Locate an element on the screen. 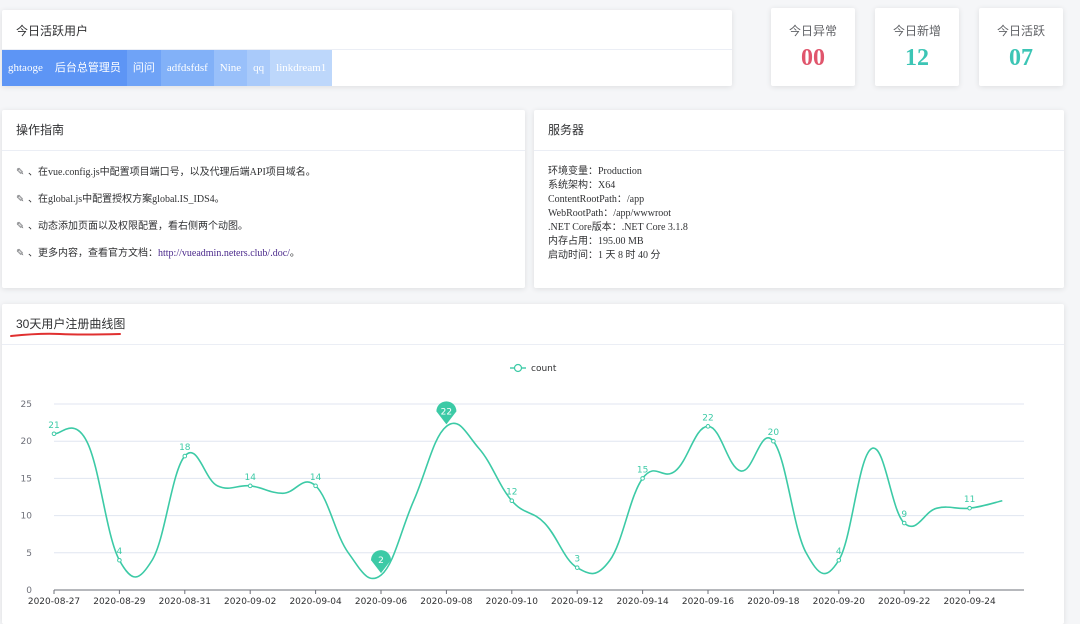 The height and width of the screenshot is (624, 1080). stat-abnormal-label: 今日异常 is located at coordinates (812, 31).